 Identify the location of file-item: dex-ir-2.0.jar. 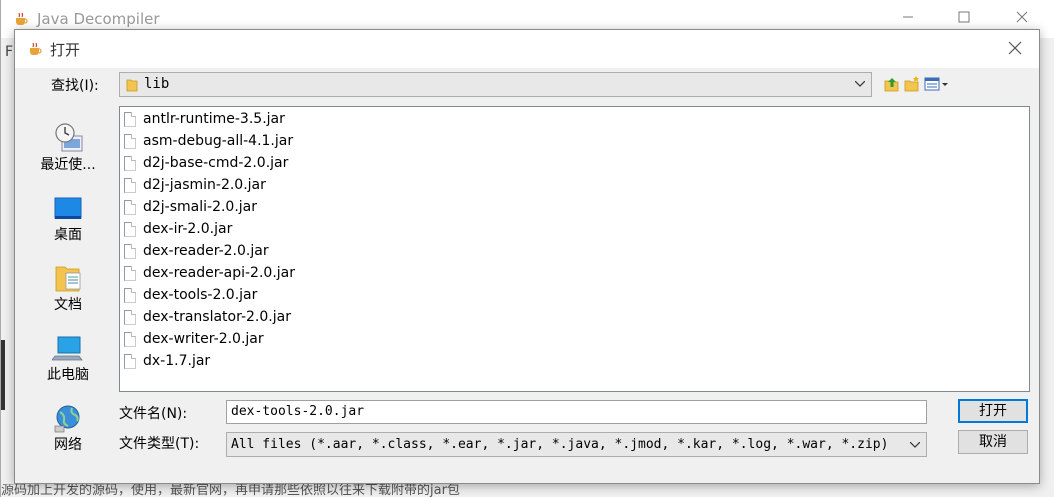
(178, 229).